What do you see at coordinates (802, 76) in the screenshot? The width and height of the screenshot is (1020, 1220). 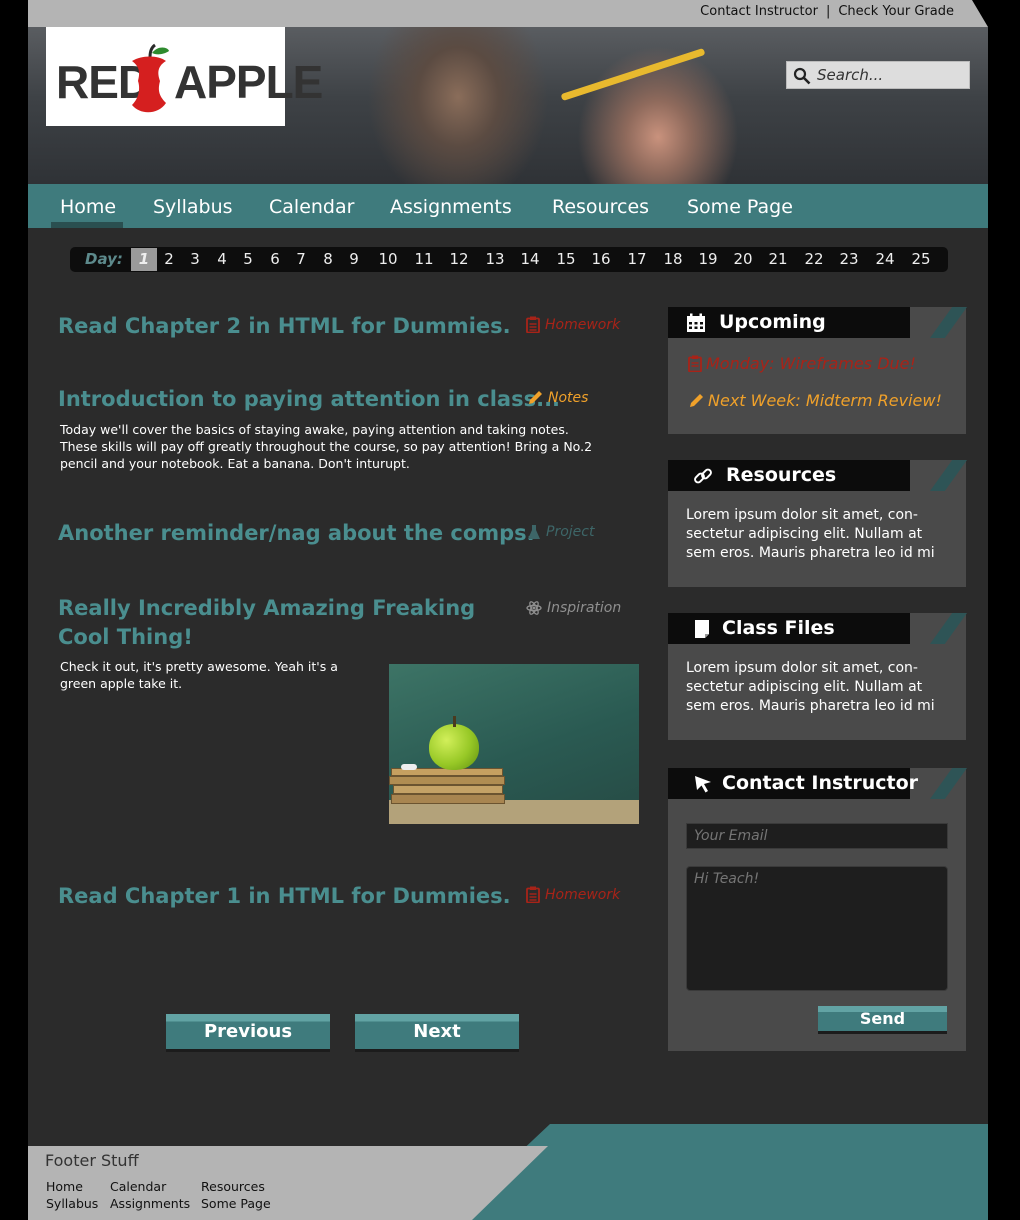 I see `search-icon` at bounding box center [802, 76].